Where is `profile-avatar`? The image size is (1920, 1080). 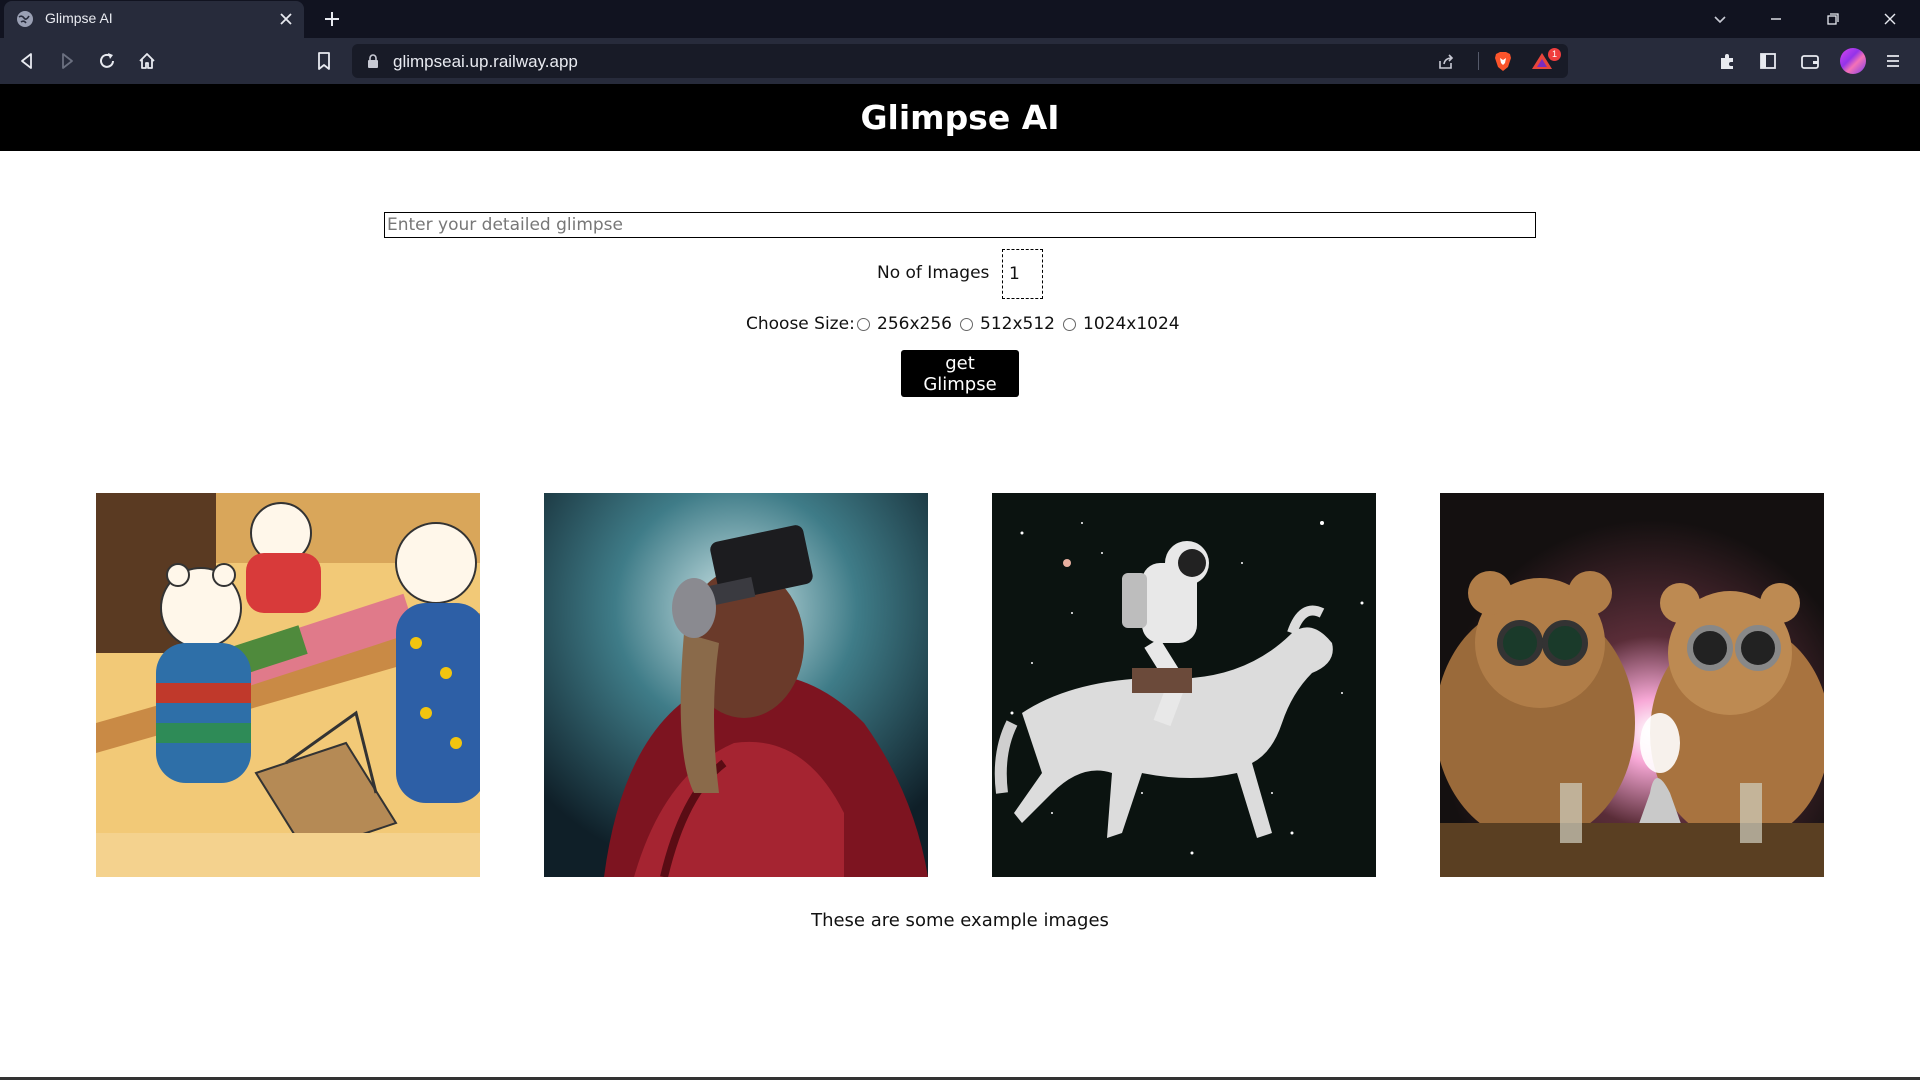 profile-avatar is located at coordinates (1853, 61).